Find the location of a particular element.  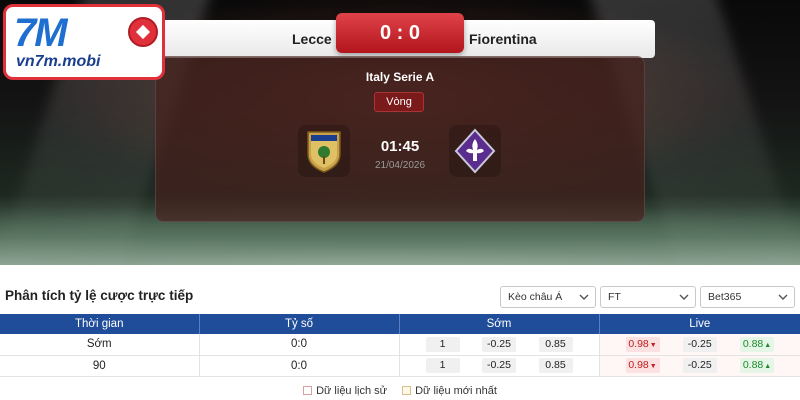

round-badge: Vòng is located at coordinates (399, 102).